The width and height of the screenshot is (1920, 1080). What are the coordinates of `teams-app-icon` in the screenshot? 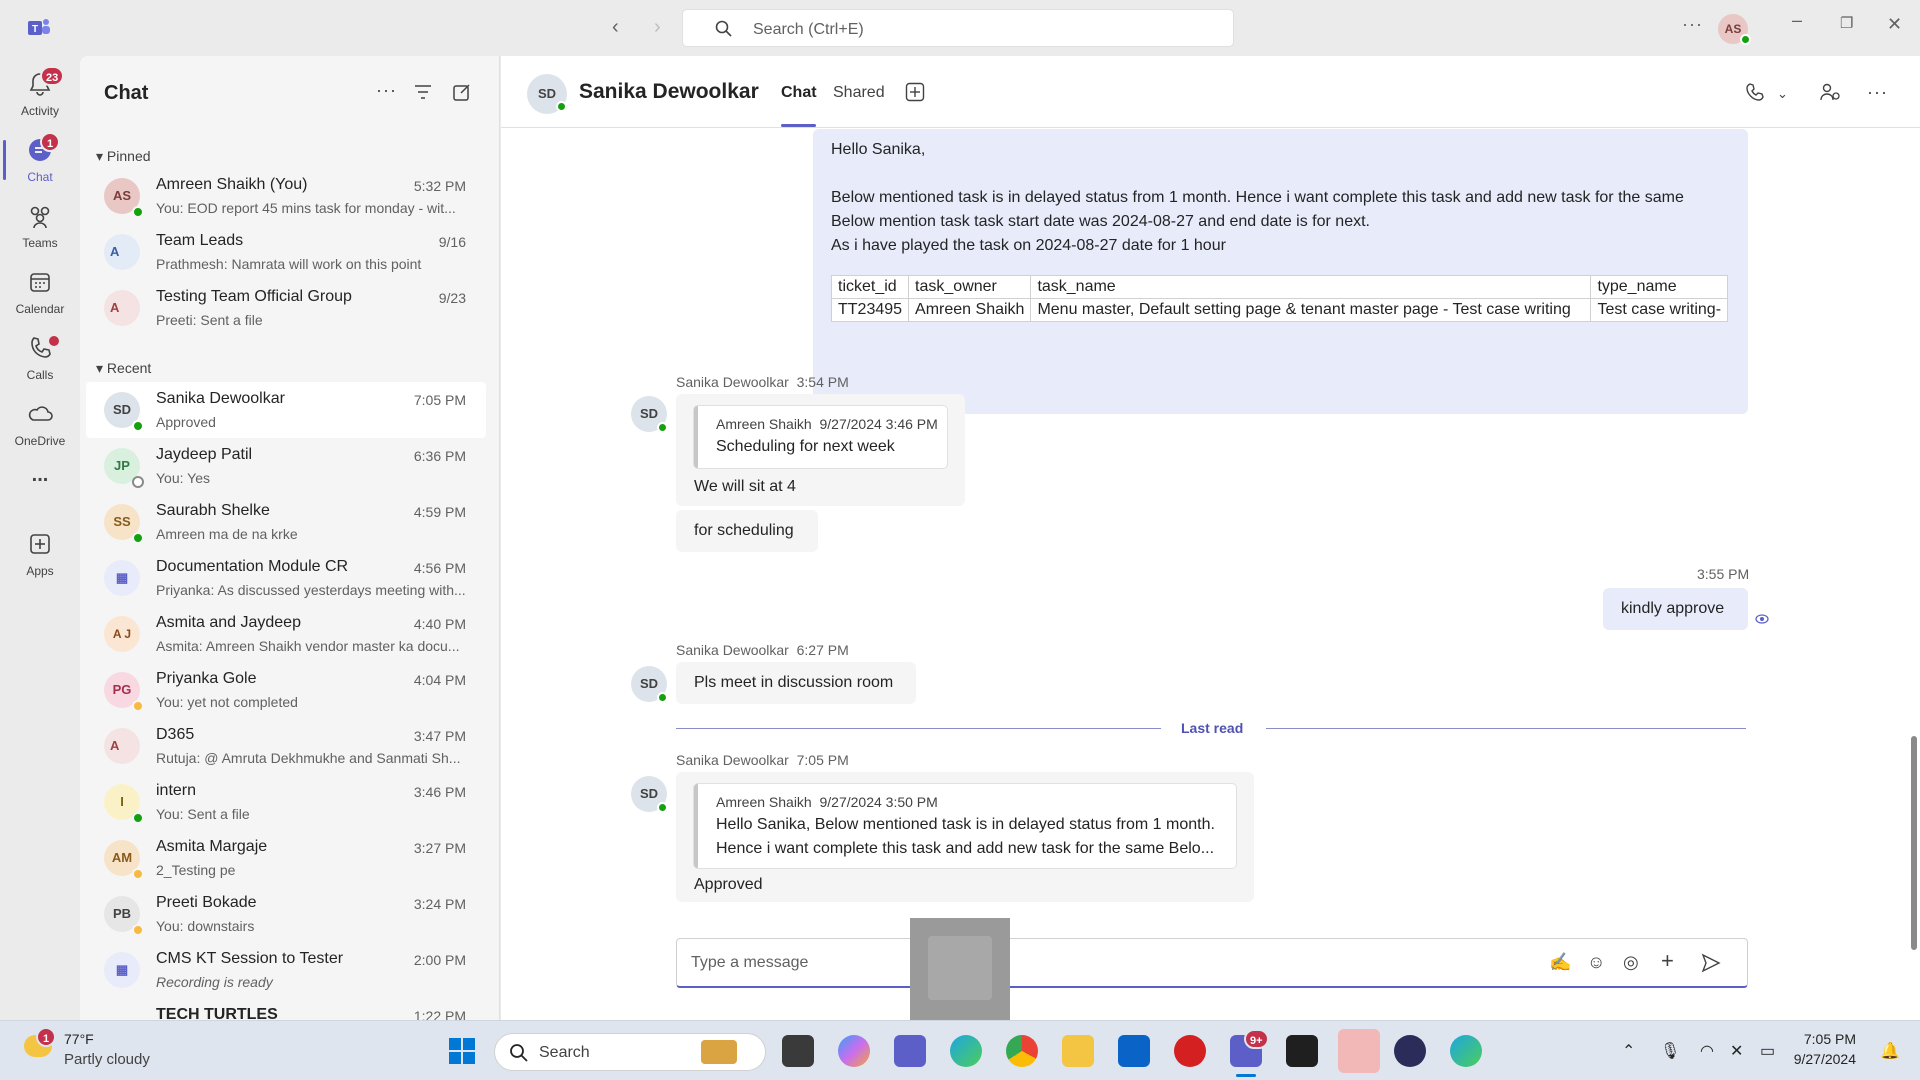 It's located at (910, 1051).